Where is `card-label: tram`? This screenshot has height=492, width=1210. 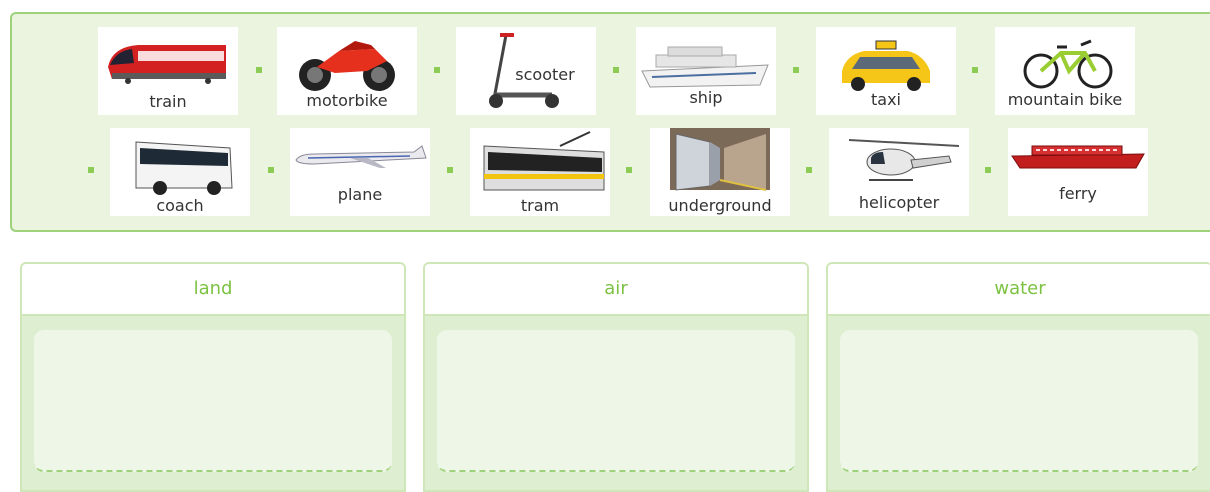 card-label: tram is located at coordinates (540, 205).